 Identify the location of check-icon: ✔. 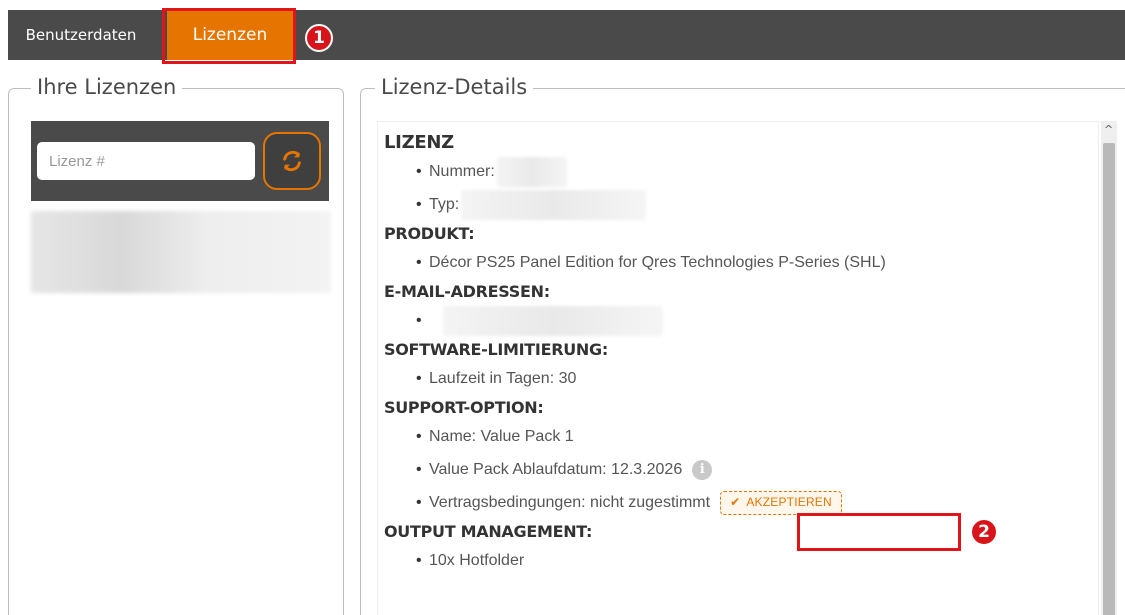
(735, 502).